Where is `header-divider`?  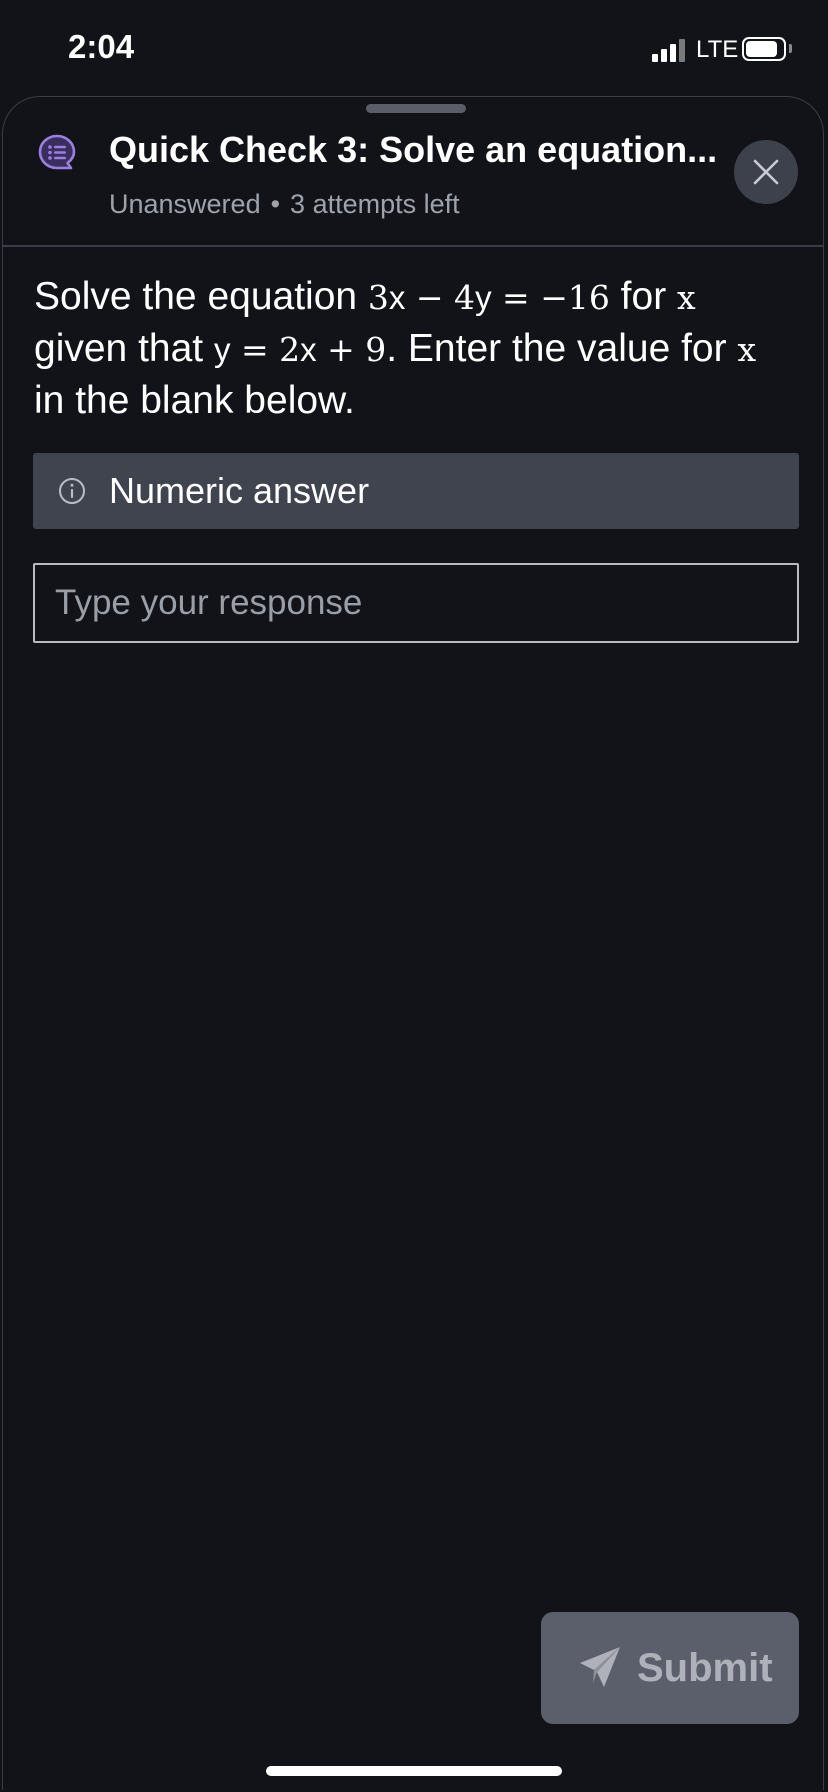 header-divider is located at coordinates (413, 246).